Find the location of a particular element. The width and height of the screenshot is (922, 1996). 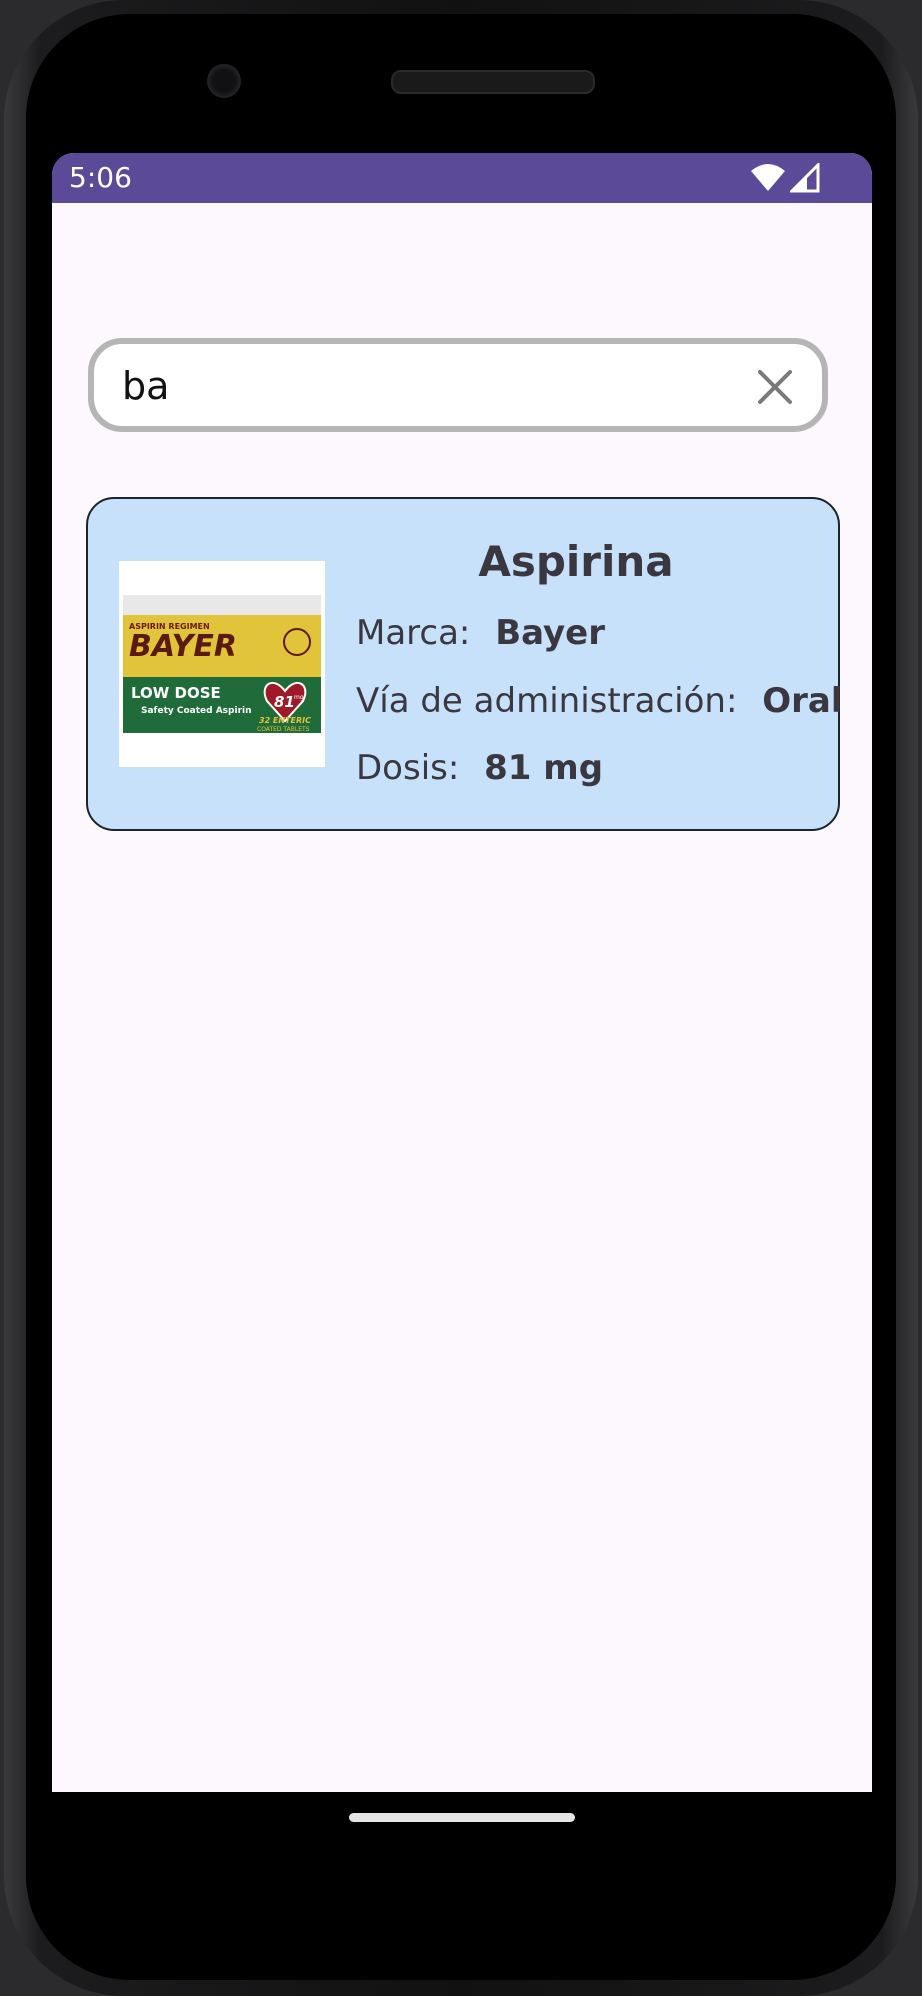

route-label: Vía de administración: is located at coordinates (547, 701).